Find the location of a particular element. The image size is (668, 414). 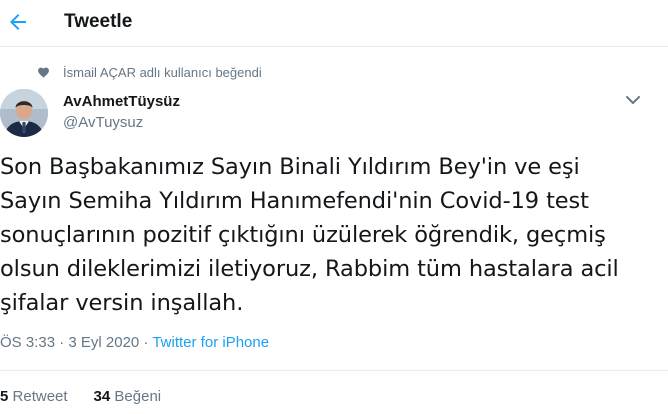

tweet-time: ÖS 3:33 is located at coordinates (27, 342).